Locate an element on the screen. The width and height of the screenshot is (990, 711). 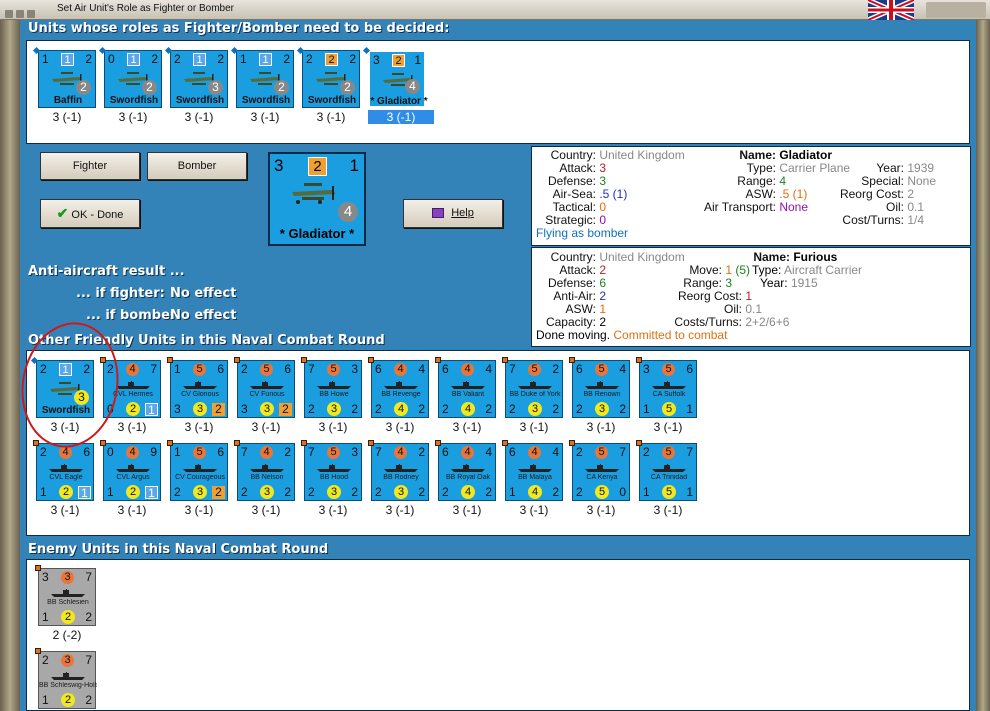
unit-center-value: 2 is located at coordinates (331, 59).